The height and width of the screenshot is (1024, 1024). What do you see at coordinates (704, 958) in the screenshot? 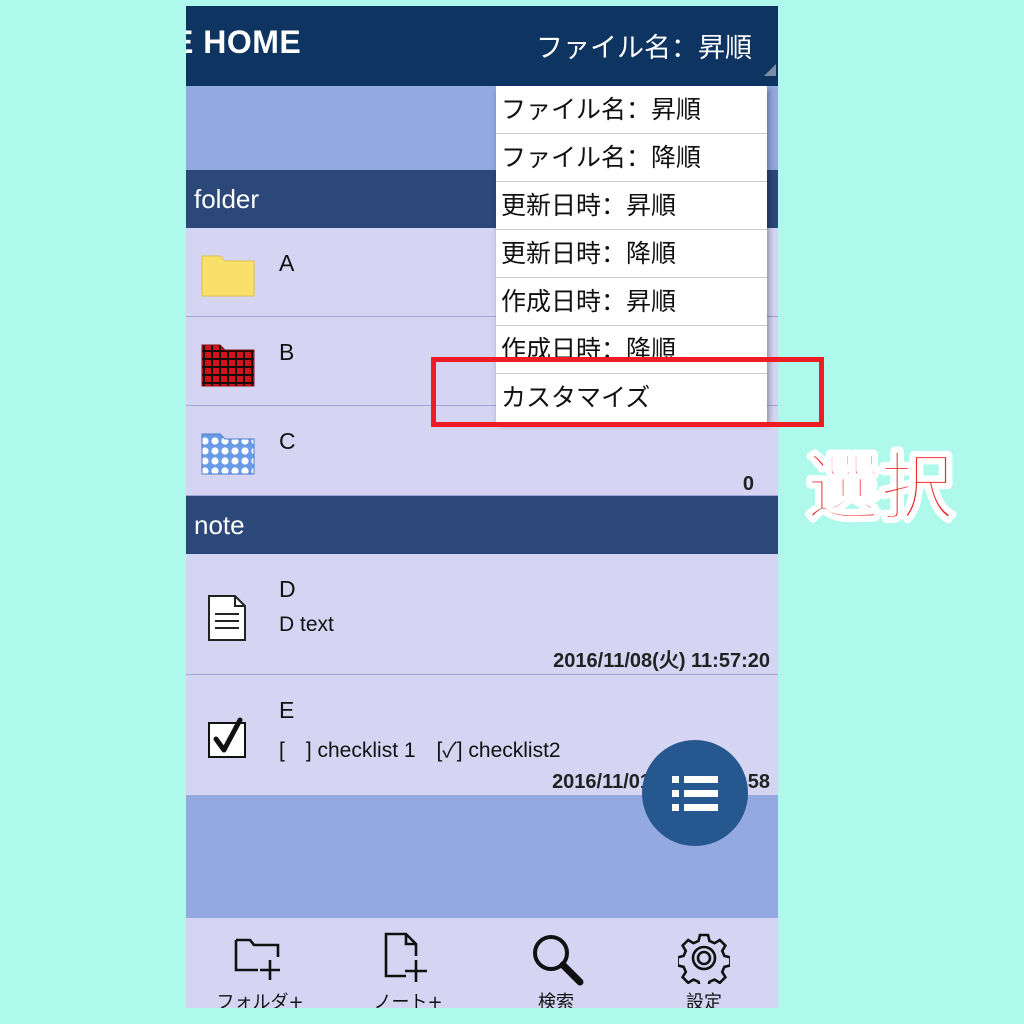
I see `gear-icon` at bounding box center [704, 958].